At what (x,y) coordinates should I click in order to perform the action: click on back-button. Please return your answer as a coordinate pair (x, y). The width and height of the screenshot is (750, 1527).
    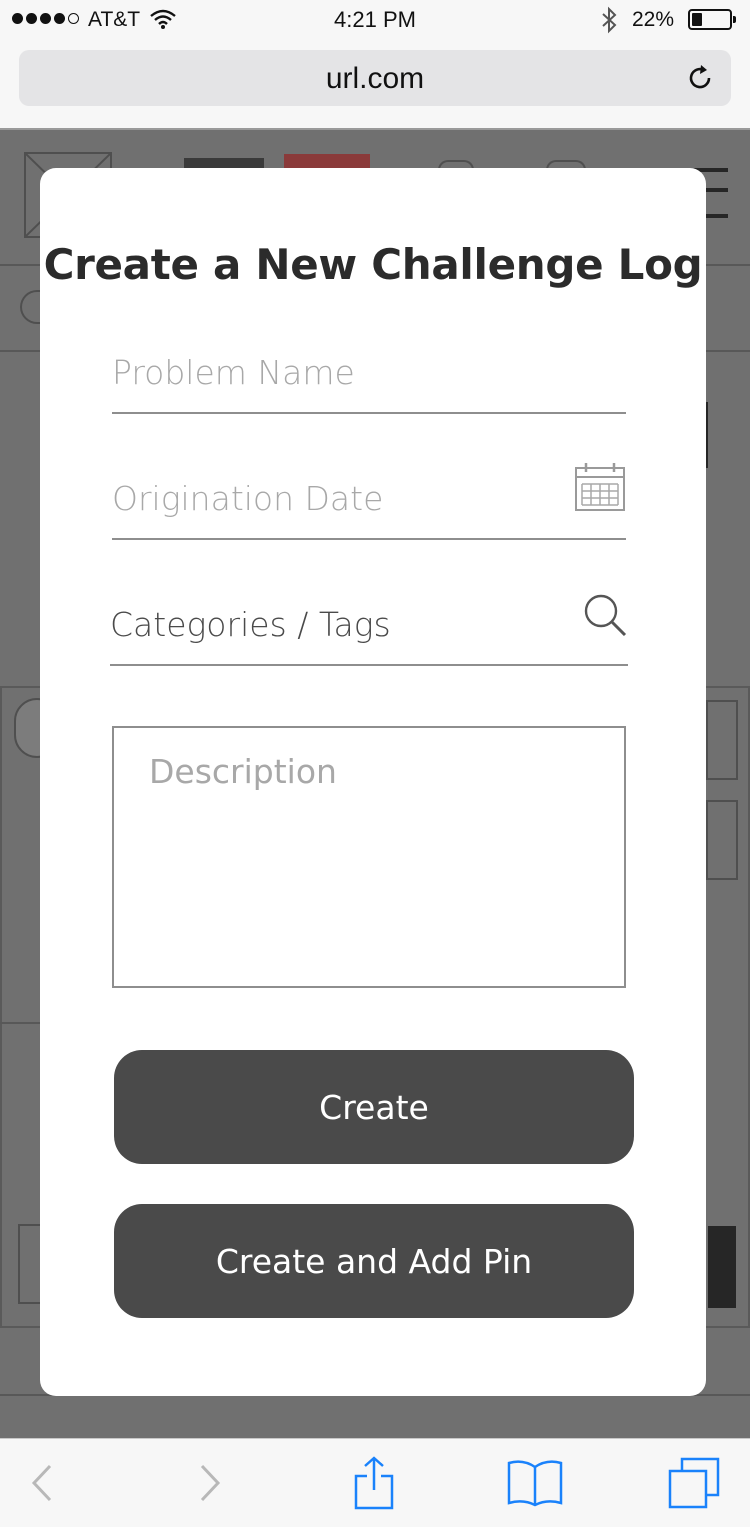
    Looking at the image, I should click on (42, 1483).